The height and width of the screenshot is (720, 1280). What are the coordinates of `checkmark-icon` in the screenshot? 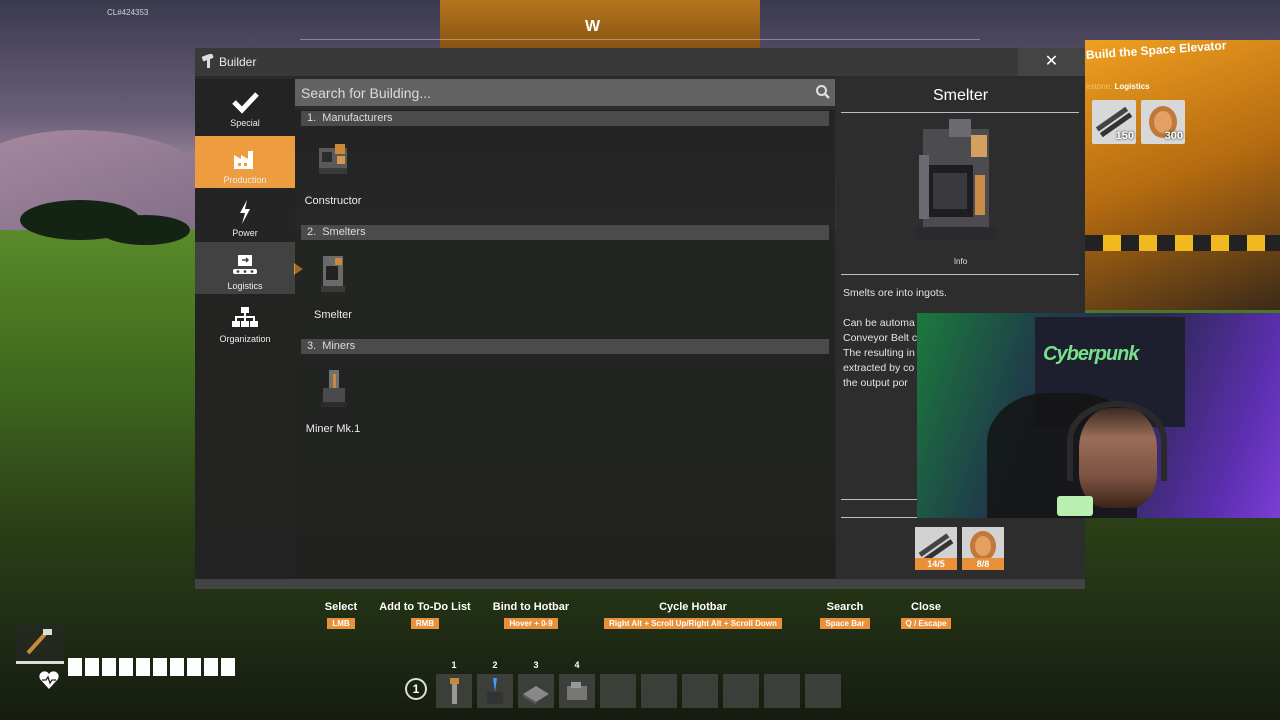 It's located at (245, 102).